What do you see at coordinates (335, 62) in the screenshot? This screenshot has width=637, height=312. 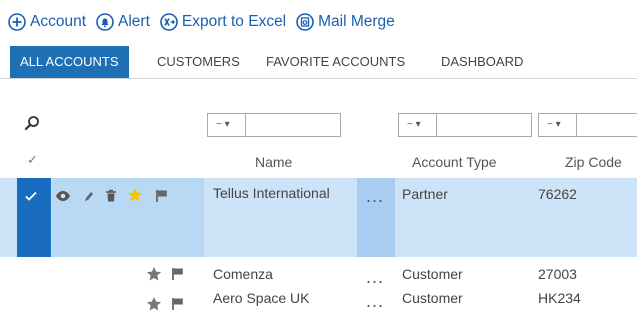 I see `tab-favorite-accounts: FAVORITE ACCOUNTS` at bounding box center [335, 62].